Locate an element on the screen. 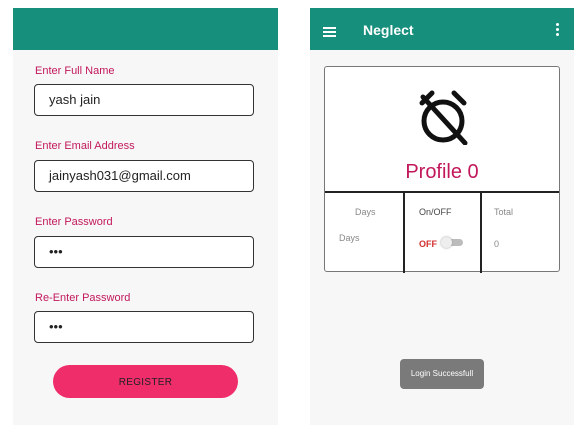 Image resolution: width=577 pixels, height=425 pixels. app-bar: Neglect is located at coordinates (442, 29).